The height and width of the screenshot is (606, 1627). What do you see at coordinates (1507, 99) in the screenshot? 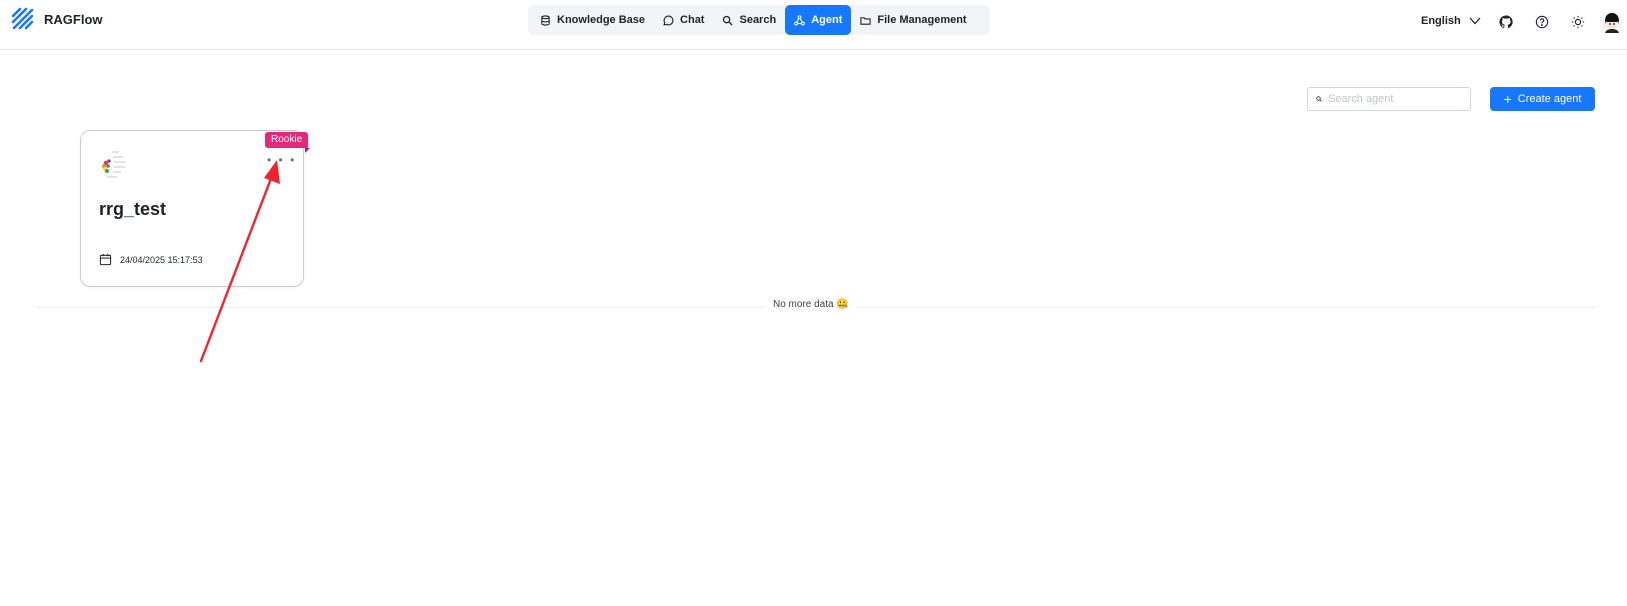
I see `plus-icon: +` at bounding box center [1507, 99].